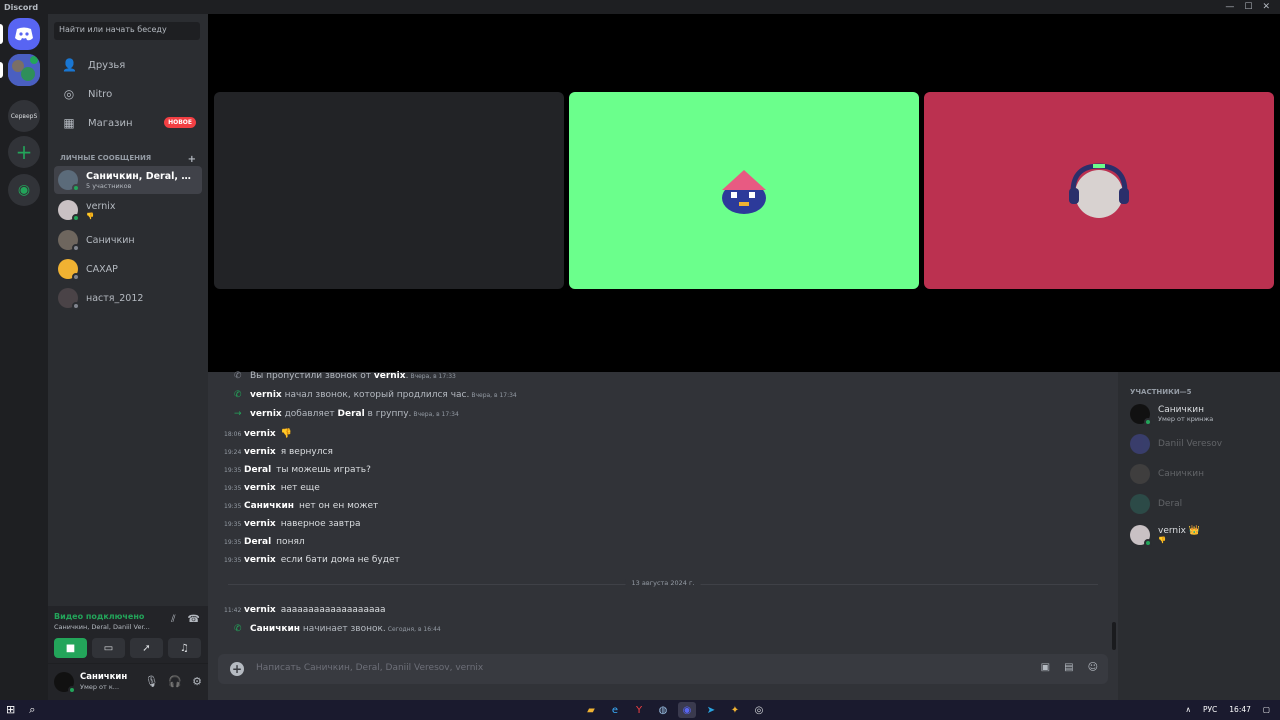  Describe the element at coordinates (301, 506) in the screenshot. I see `message-row: 19:35 Саничкин нет он ен может` at that location.